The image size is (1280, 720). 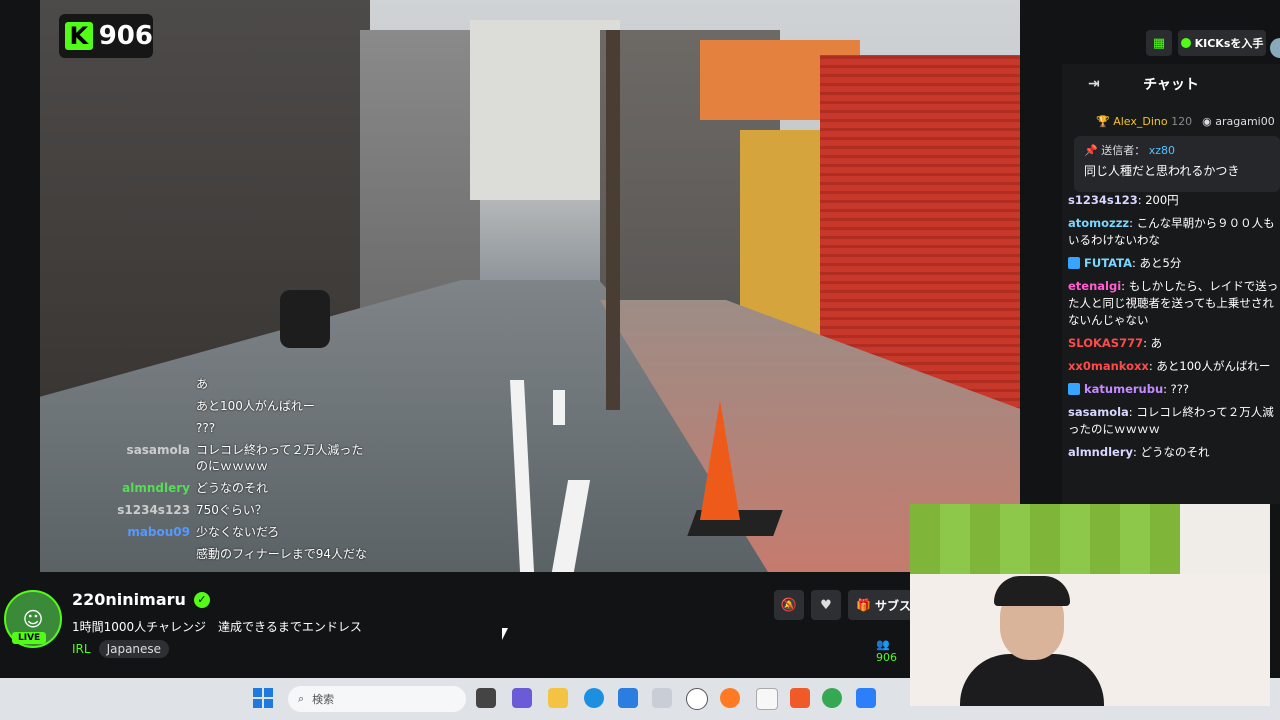 What do you see at coordinates (1103, 200) in the screenshot?
I see `chat-username: s1234s123` at bounding box center [1103, 200].